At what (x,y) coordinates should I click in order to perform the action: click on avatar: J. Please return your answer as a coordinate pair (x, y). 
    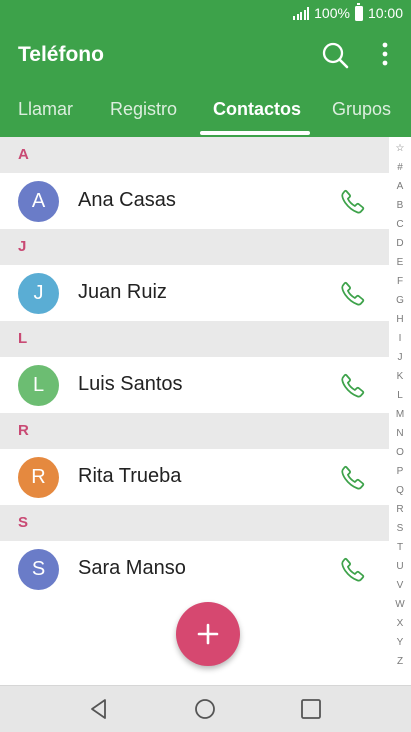
    Looking at the image, I should click on (38, 293).